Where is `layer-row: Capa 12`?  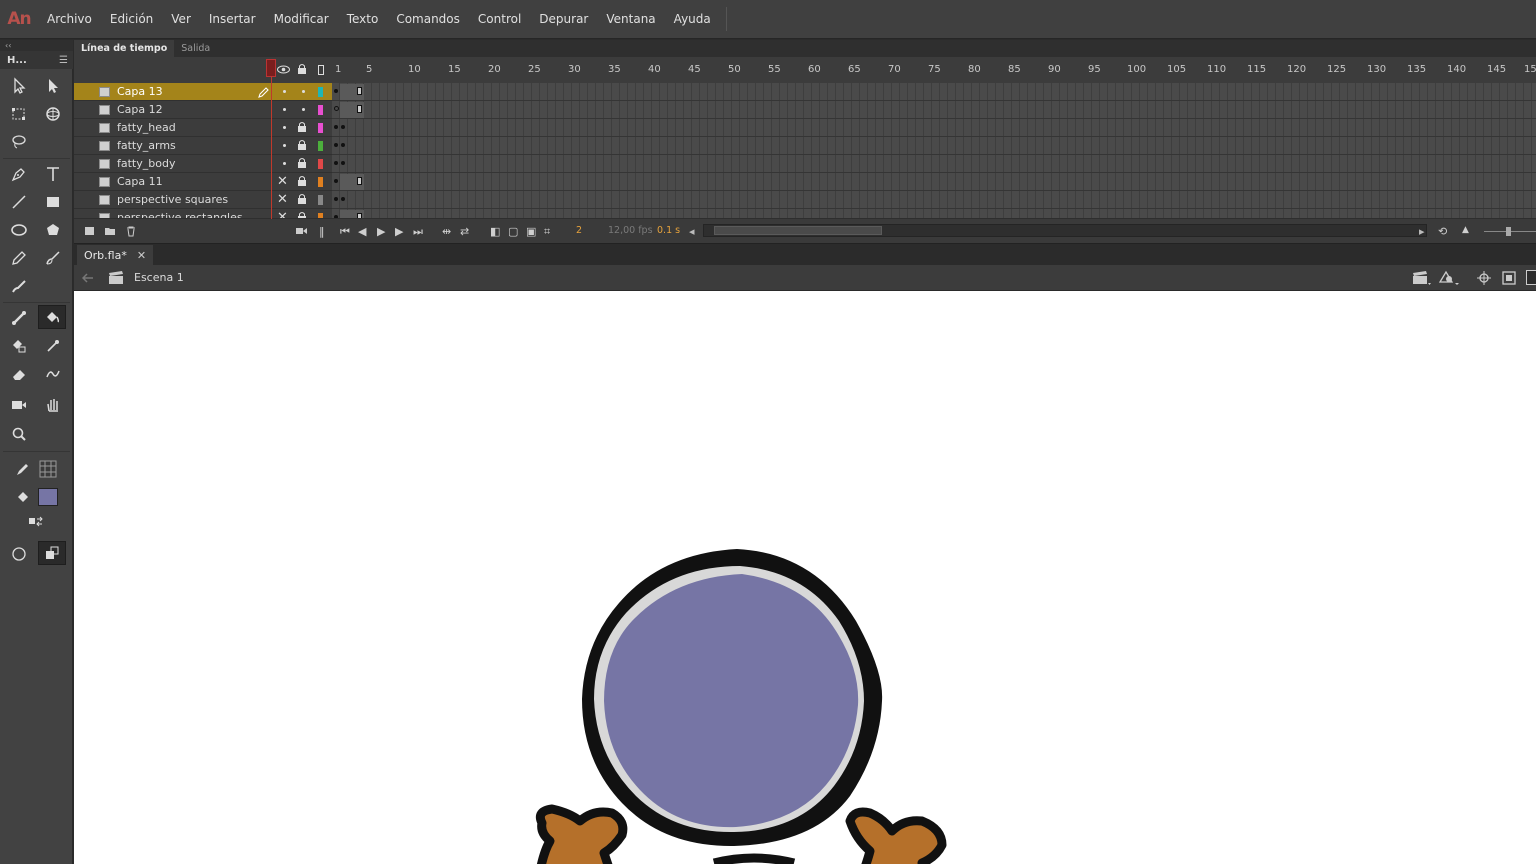
layer-row: Capa 12 is located at coordinates (203, 110).